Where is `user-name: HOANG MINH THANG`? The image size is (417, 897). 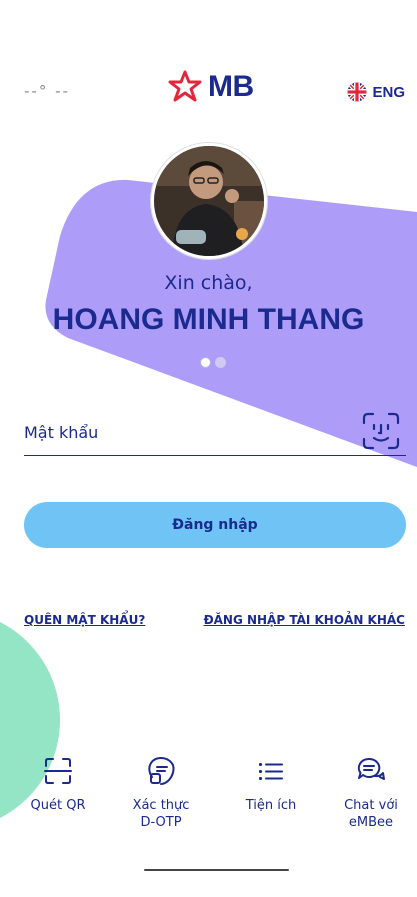
user-name: HOANG MINH THANG is located at coordinates (208, 319).